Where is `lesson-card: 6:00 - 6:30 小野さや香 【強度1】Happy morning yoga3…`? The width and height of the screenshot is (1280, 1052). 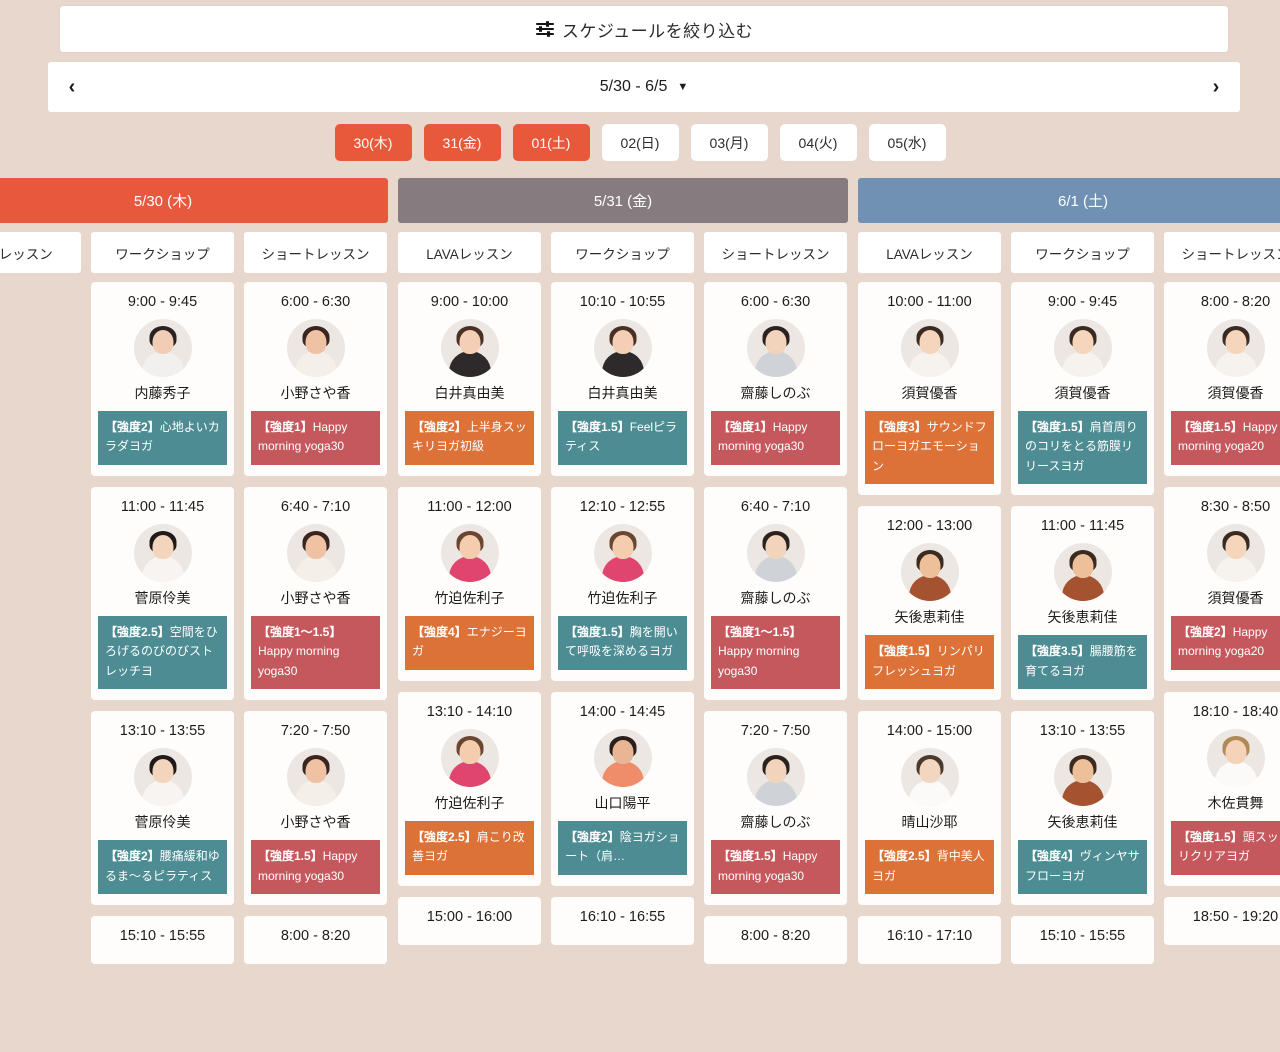
lesson-card: 6:00 - 6:30 小野さや香 【強度1】Happy morning yoga3… is located at coordinates (315, 379).